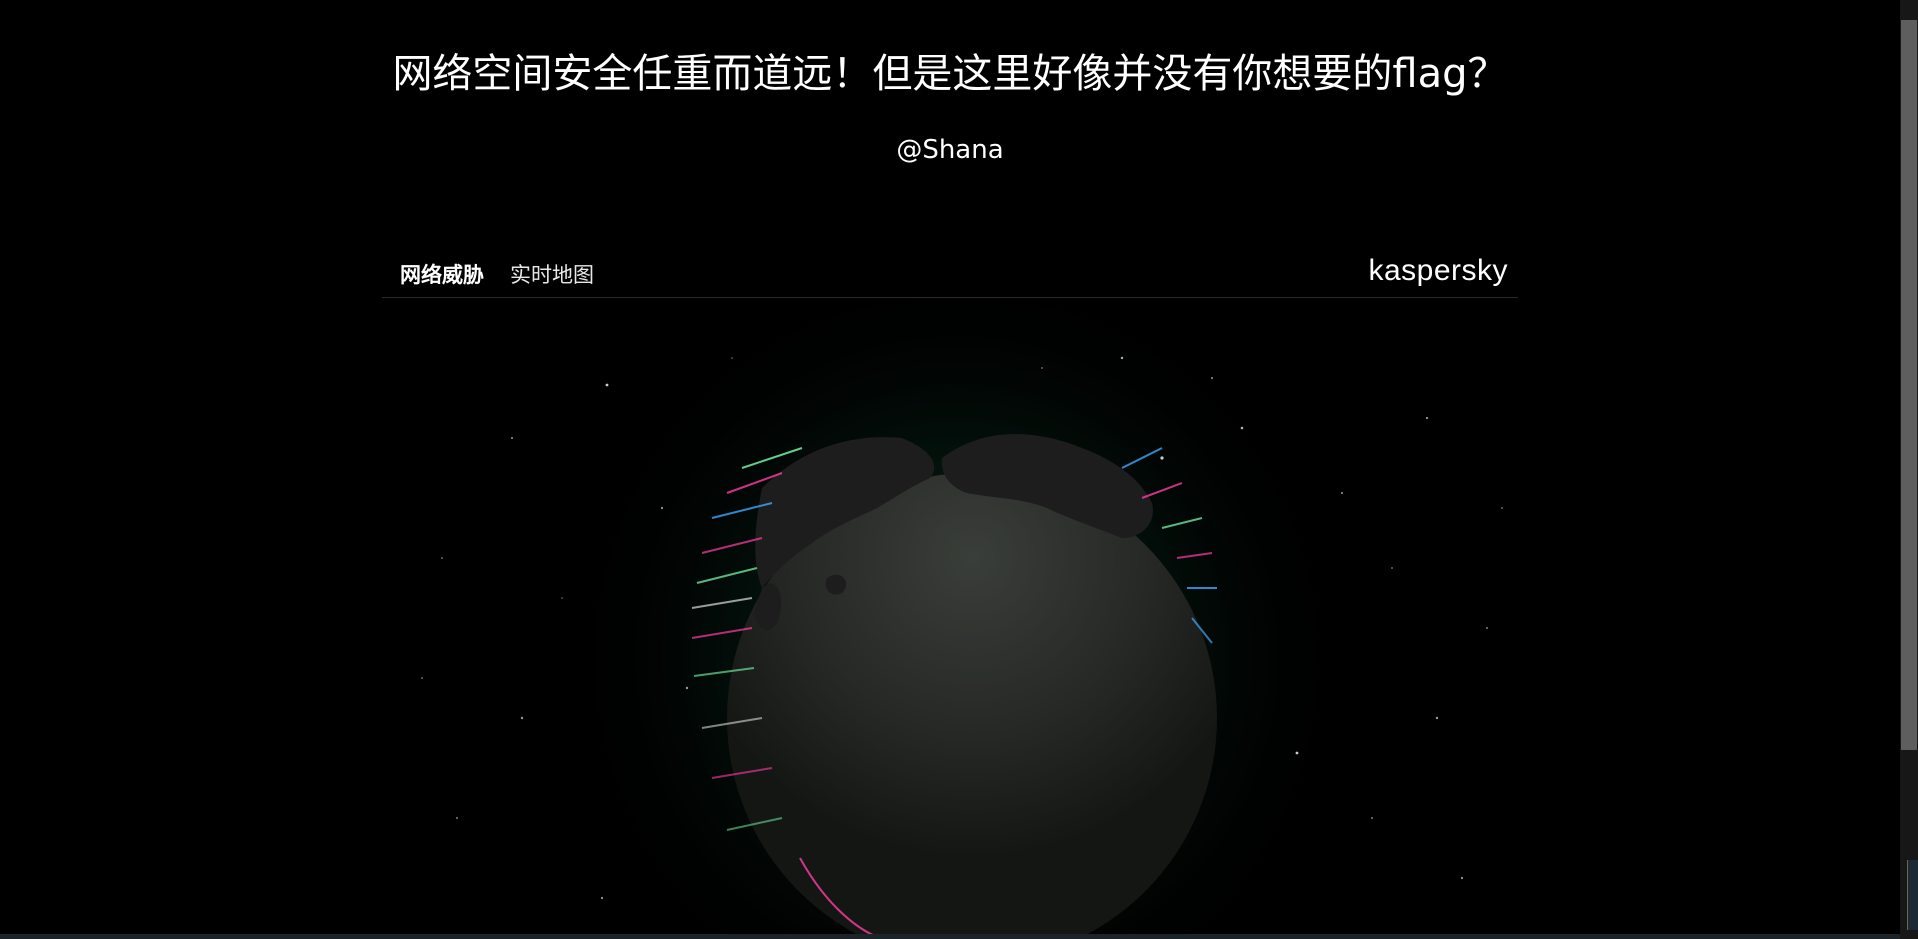 The image size is (1918, 939). What do you see at coordinates (950, 936) in the screenshot?
I see `bottom-strip` at bounding box center [950, 936].